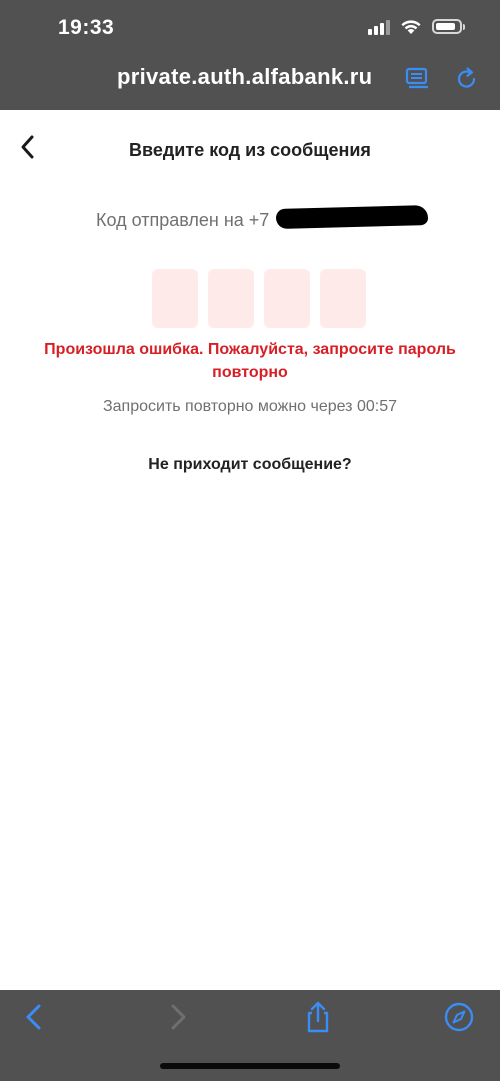 This screenshot has width=500, height=1081. I want to click on battery-level, so click(445, 26).